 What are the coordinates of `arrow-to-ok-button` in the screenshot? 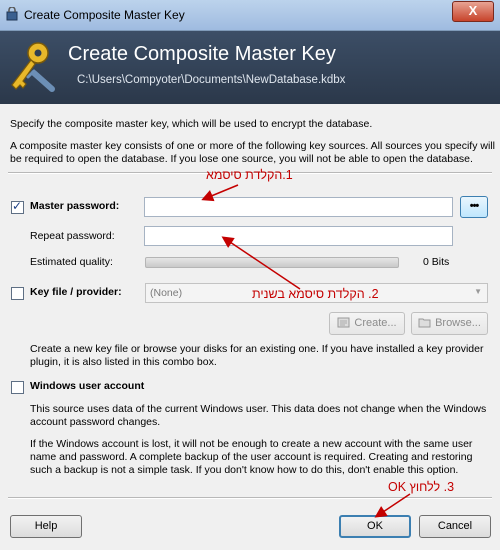 It's located at (392, 505).